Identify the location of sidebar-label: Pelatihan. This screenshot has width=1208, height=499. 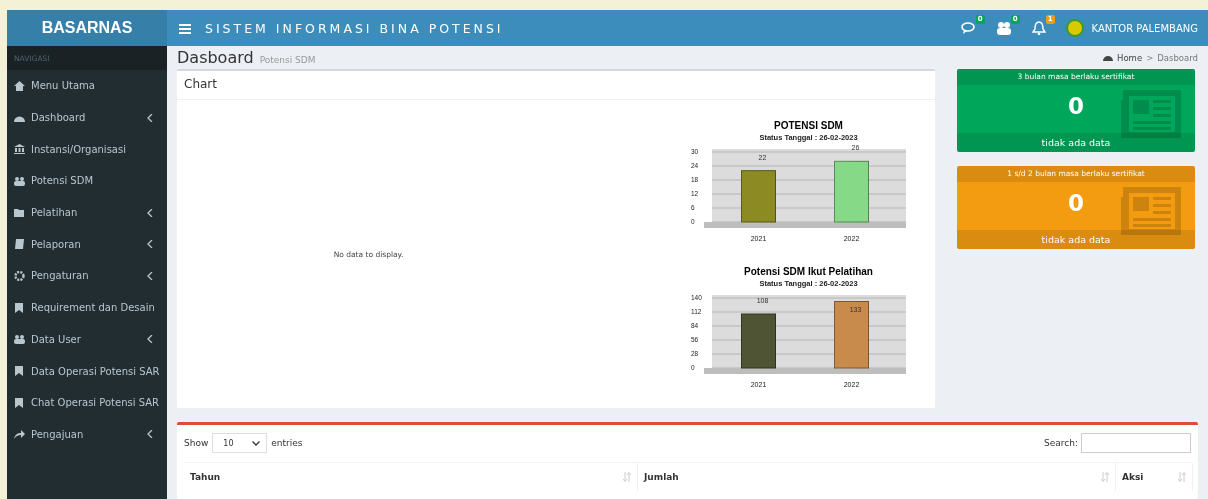
(55, 213).